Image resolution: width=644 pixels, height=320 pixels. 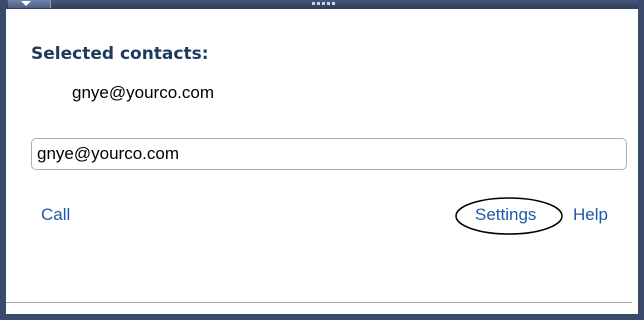 I want to click on title-bar, so click(x=322, y=4).